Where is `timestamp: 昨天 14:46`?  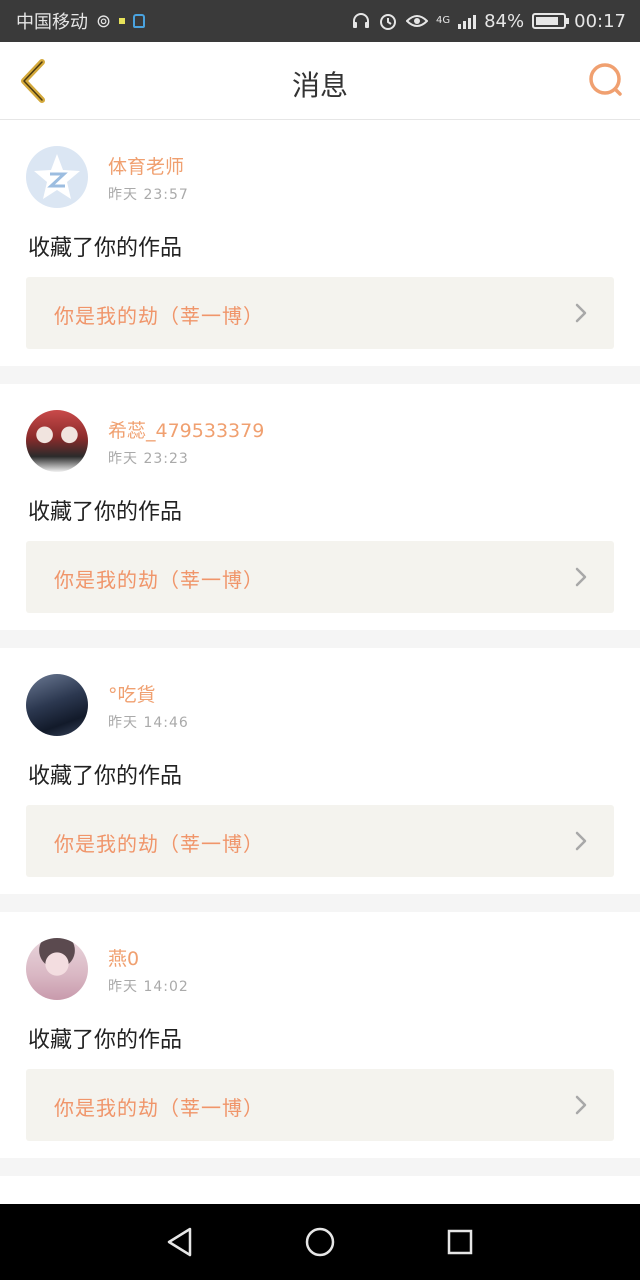
timestamp: 昨天 14:46 is located at coordinates (148, 723).